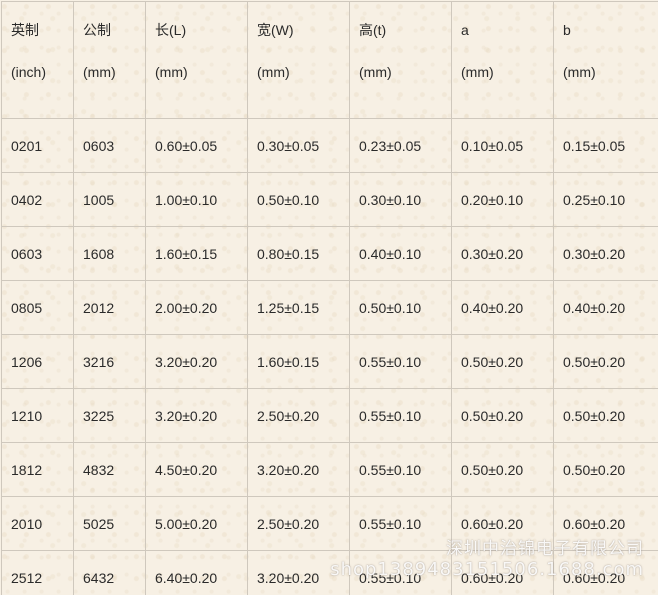 The height and width of the screenshot is (595, 658). What do you see at coordinates (502, 199) in the screenshot?
I see `table-cell: 0.20±0.10` at bounding box center [502, 199].